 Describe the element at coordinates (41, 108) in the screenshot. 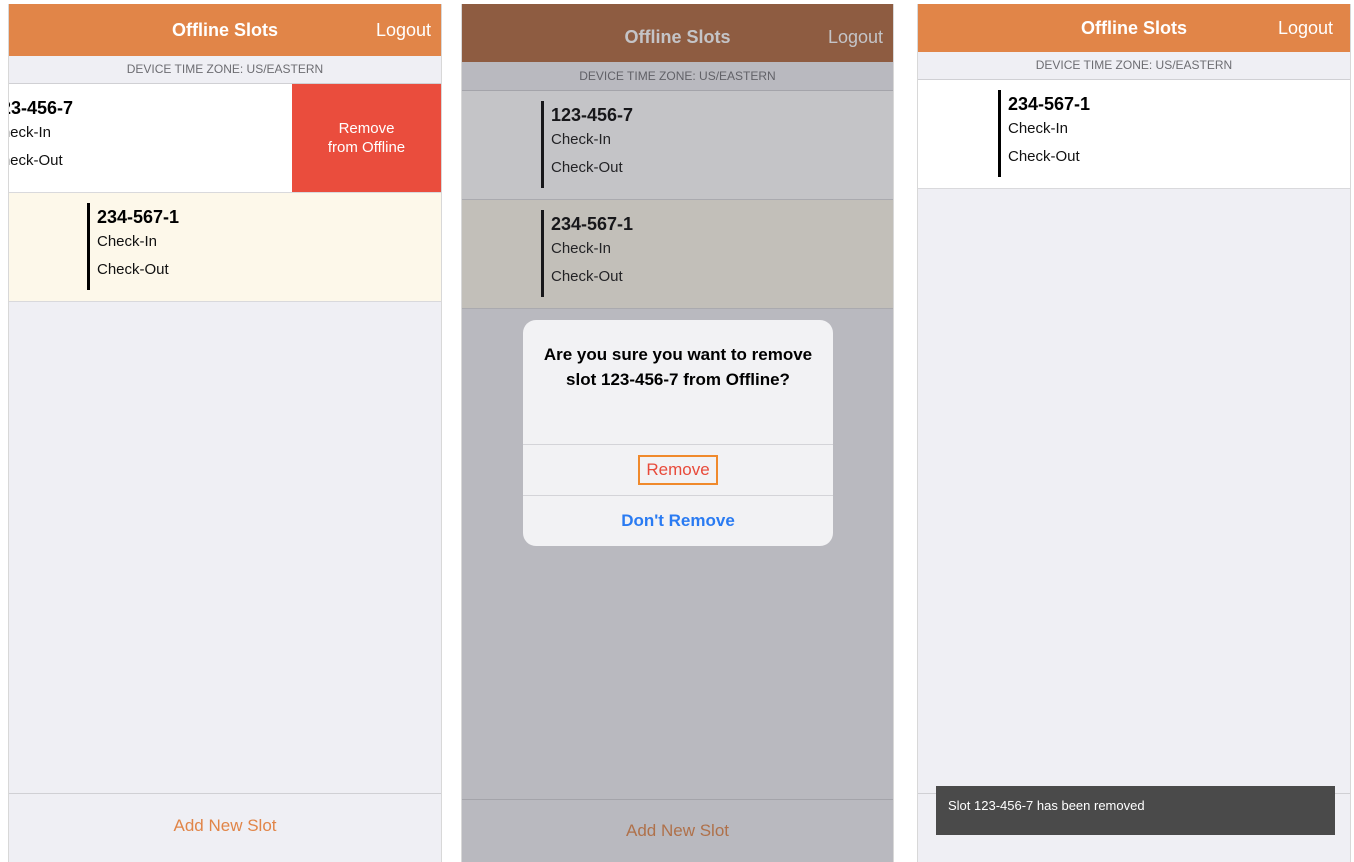

I see `slot-number: 123-456-7` at that location.